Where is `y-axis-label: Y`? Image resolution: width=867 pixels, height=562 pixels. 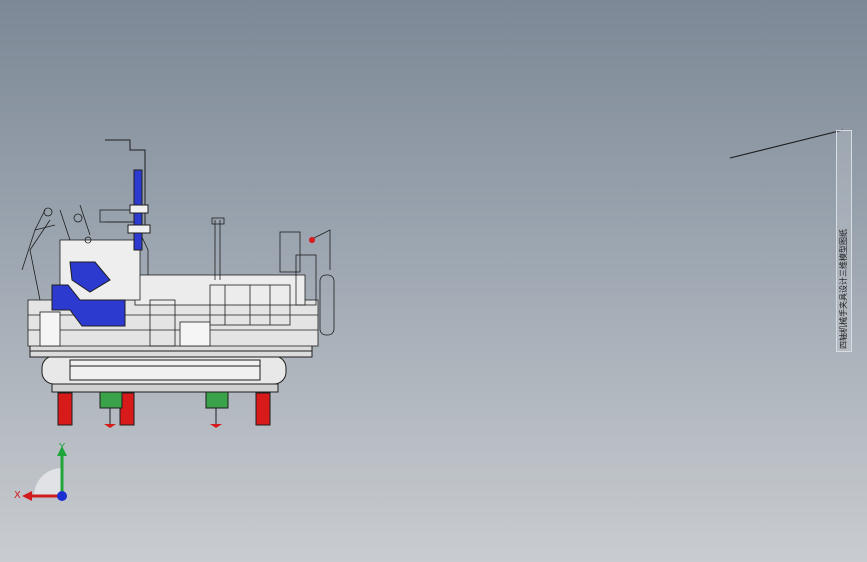
y-axis-label: Y is located at coordinates (62, 447).